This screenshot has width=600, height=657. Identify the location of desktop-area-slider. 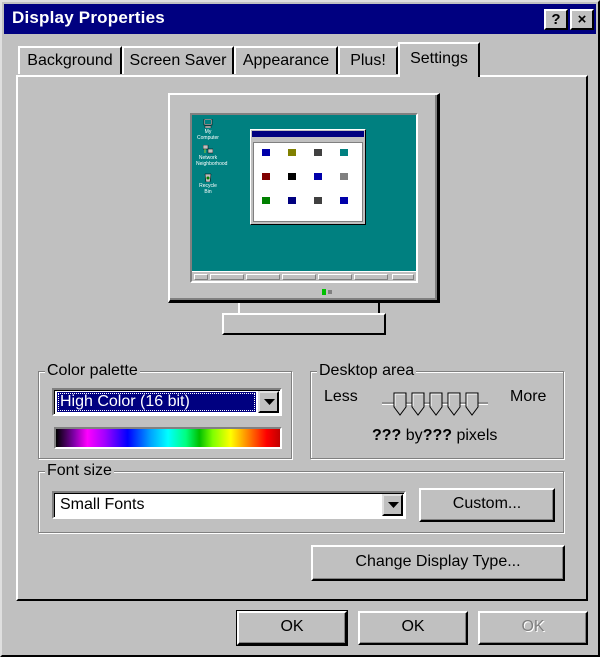
(435, 406).